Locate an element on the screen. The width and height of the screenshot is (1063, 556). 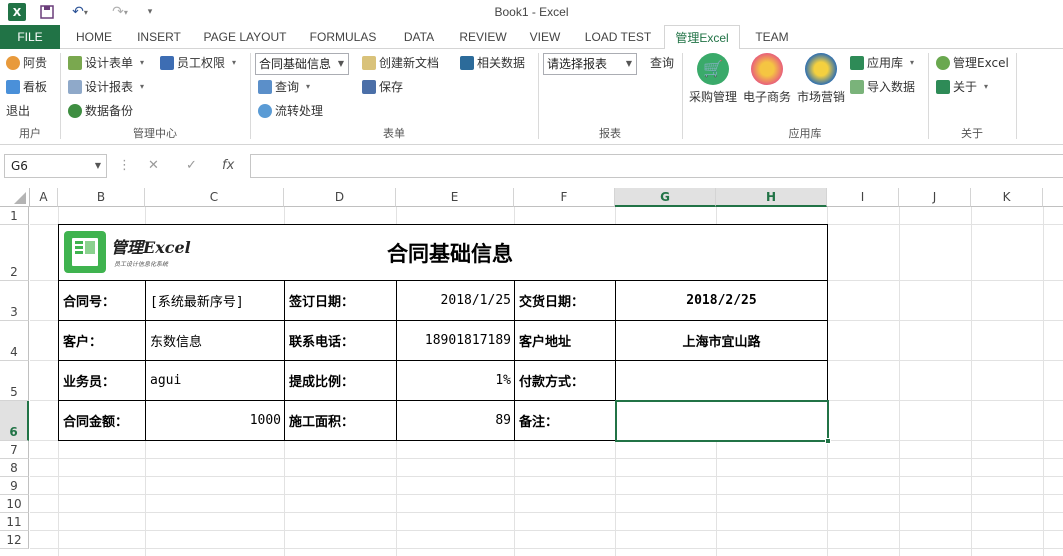
name-box: G6 ▼ is located at coordinates (55, 166).